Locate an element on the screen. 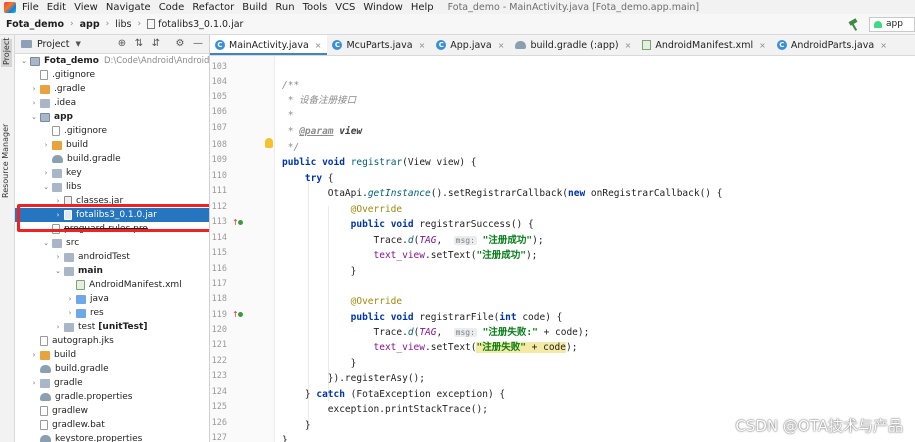 The image size is (915, 442). tree-item-res: › res is located at coordinates (112, 313).